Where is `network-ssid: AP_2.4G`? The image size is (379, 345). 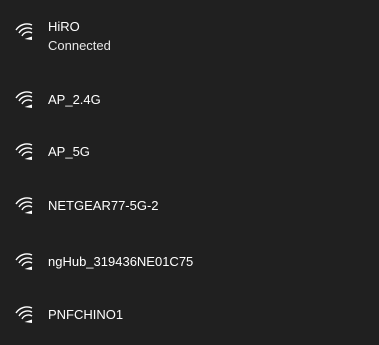 network-ssid: AP_2.4G is located at coordinates (74, 99).